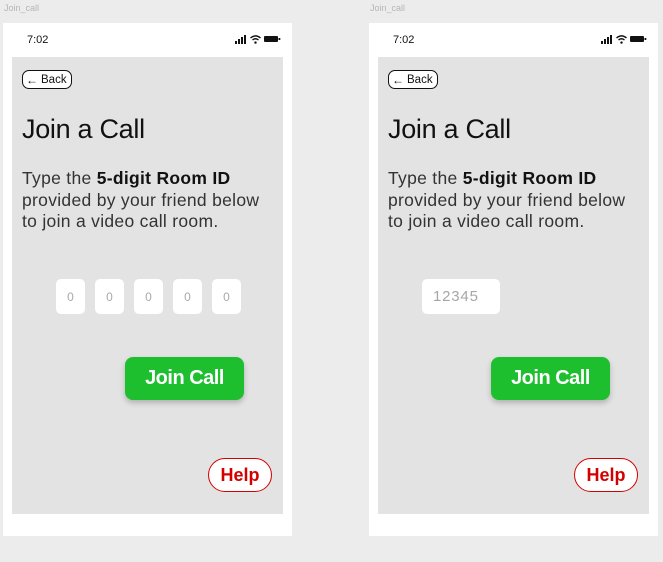  I want to click on digit-box-3: 0, so click(148, 296).